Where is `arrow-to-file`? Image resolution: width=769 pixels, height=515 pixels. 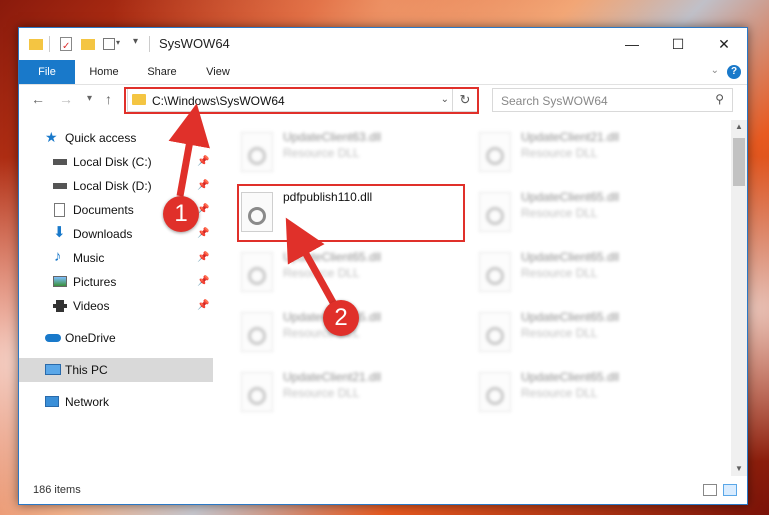
arrow-to-file is located at coordinates (312, 262).